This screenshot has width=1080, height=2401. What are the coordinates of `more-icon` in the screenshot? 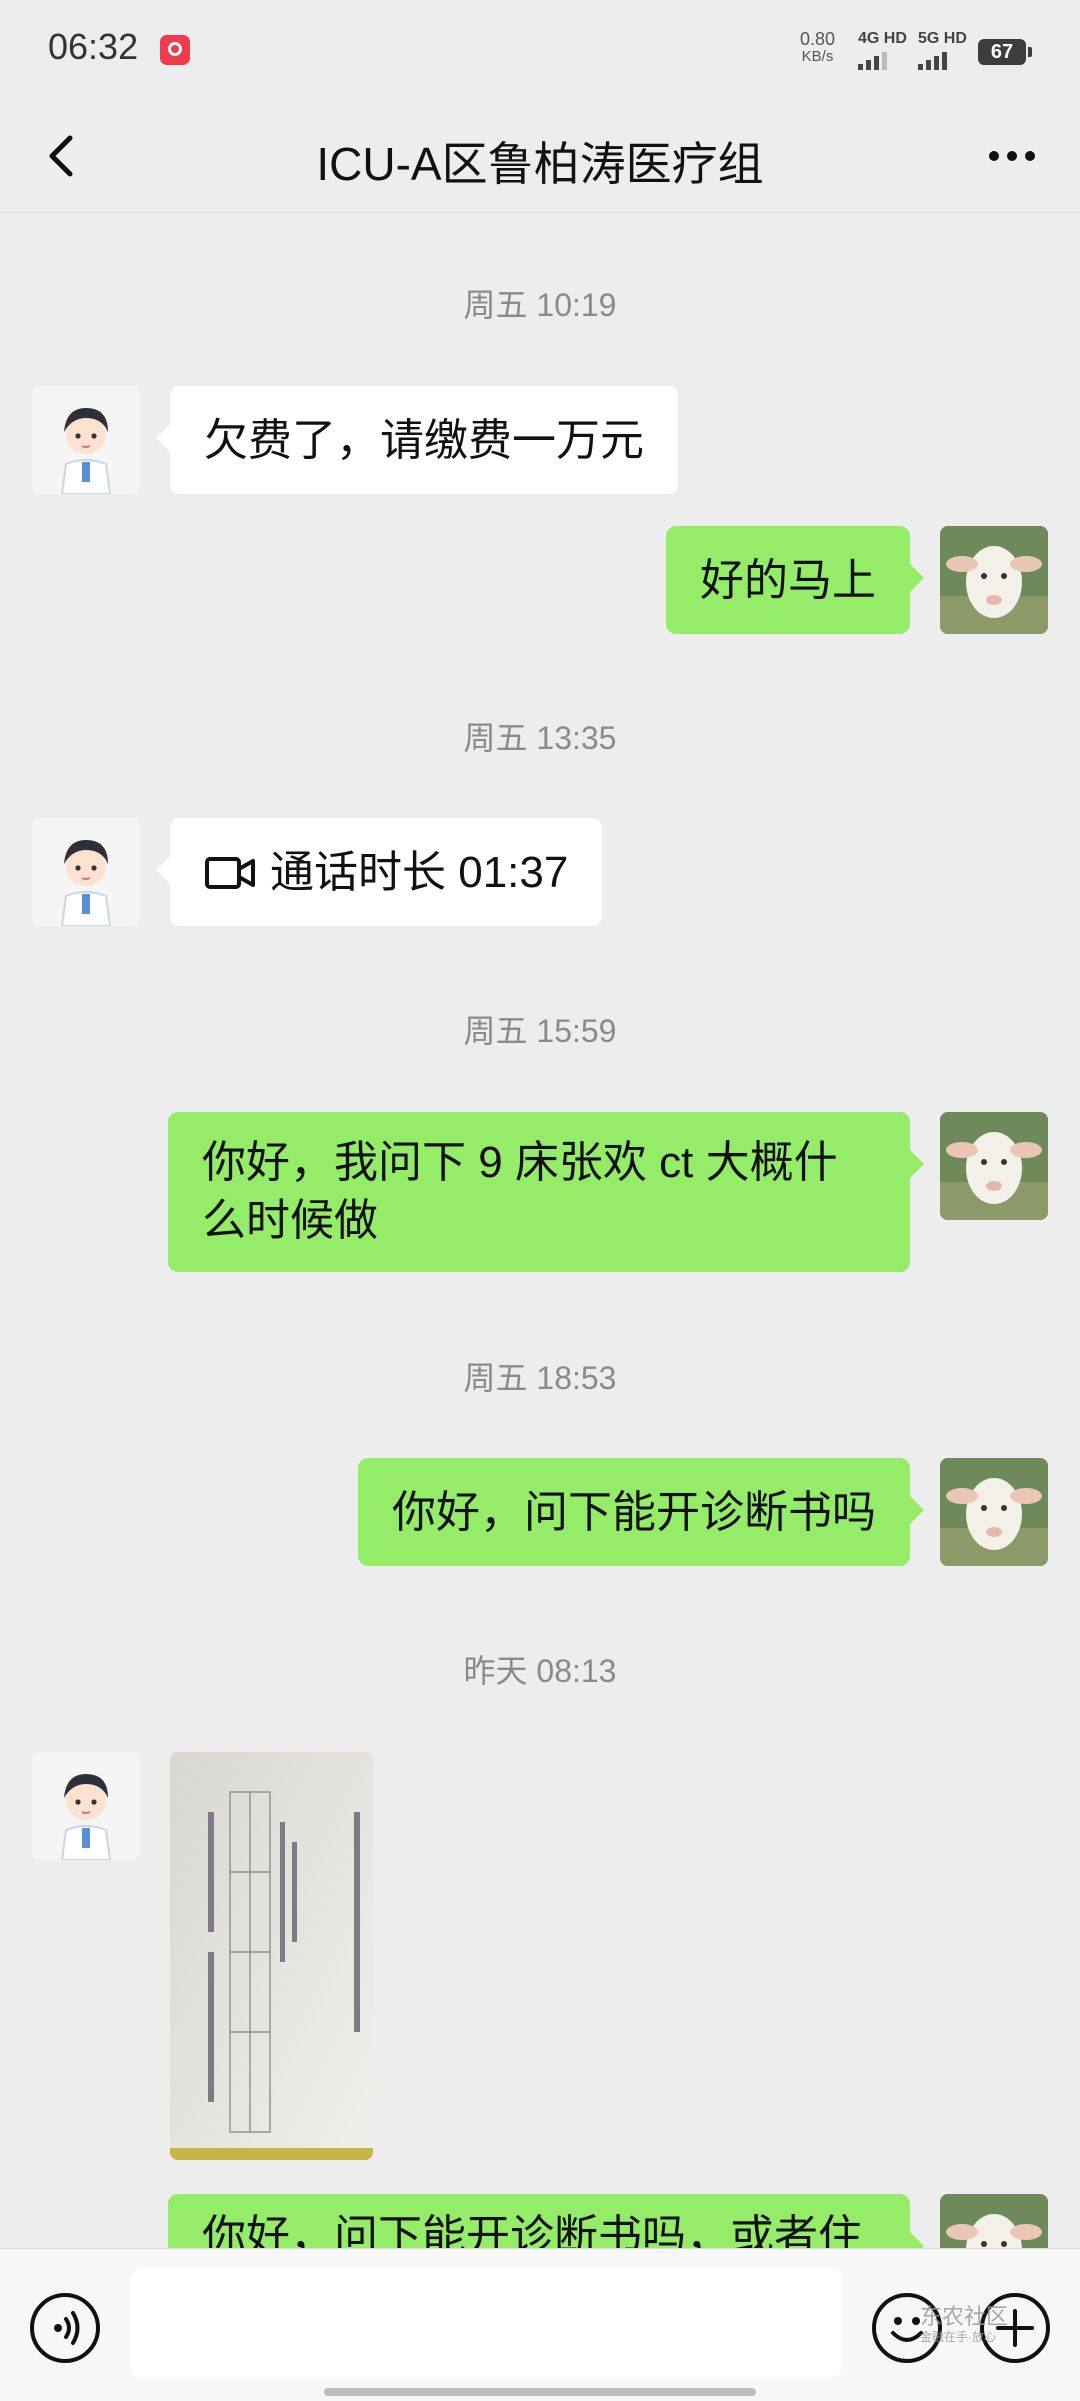 It's located at (1012, 156).